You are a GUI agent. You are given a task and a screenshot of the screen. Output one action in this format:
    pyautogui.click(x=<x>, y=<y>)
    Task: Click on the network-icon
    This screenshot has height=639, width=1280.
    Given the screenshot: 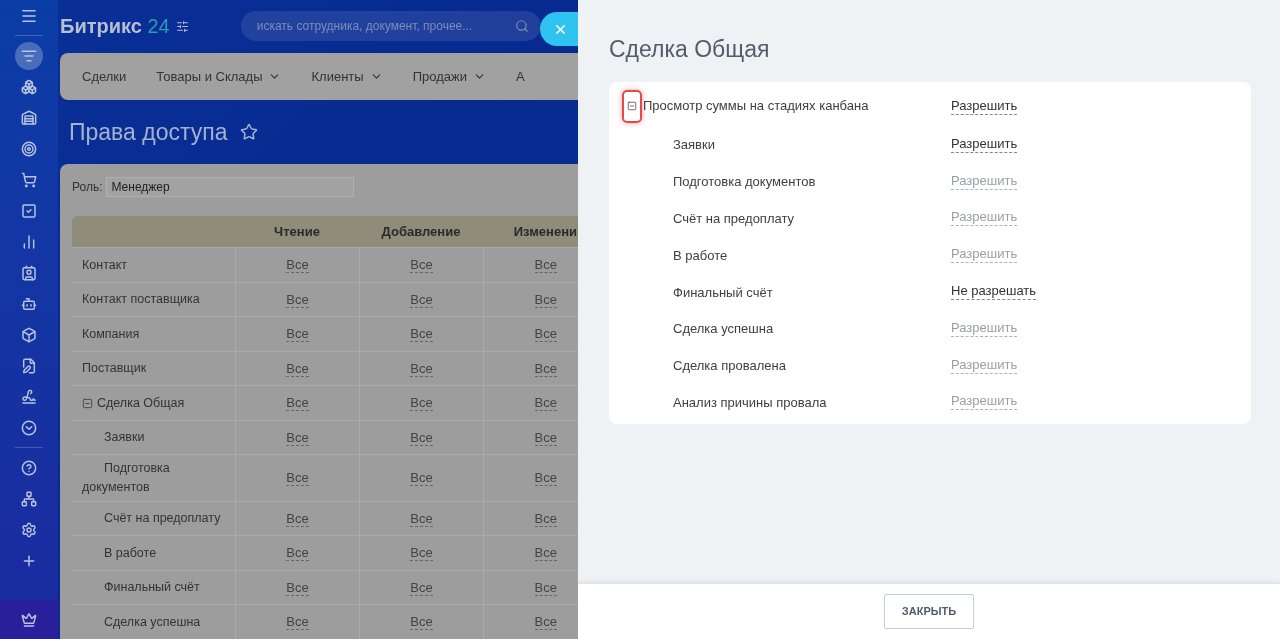 What is the action you would take?
    pyautogui.click(x=29, y=498)
    